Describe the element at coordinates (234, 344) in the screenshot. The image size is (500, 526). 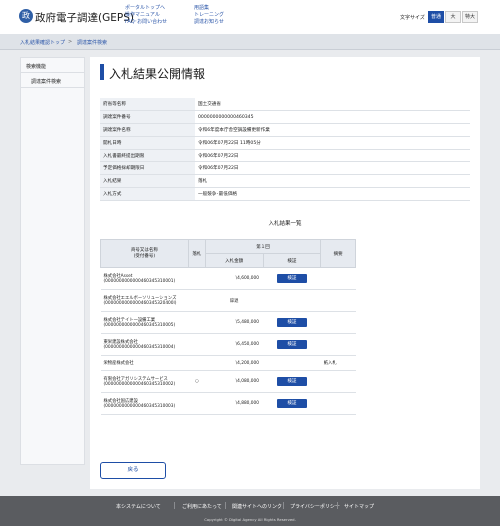
I see `amount-cell: \6,450,000` at that location.